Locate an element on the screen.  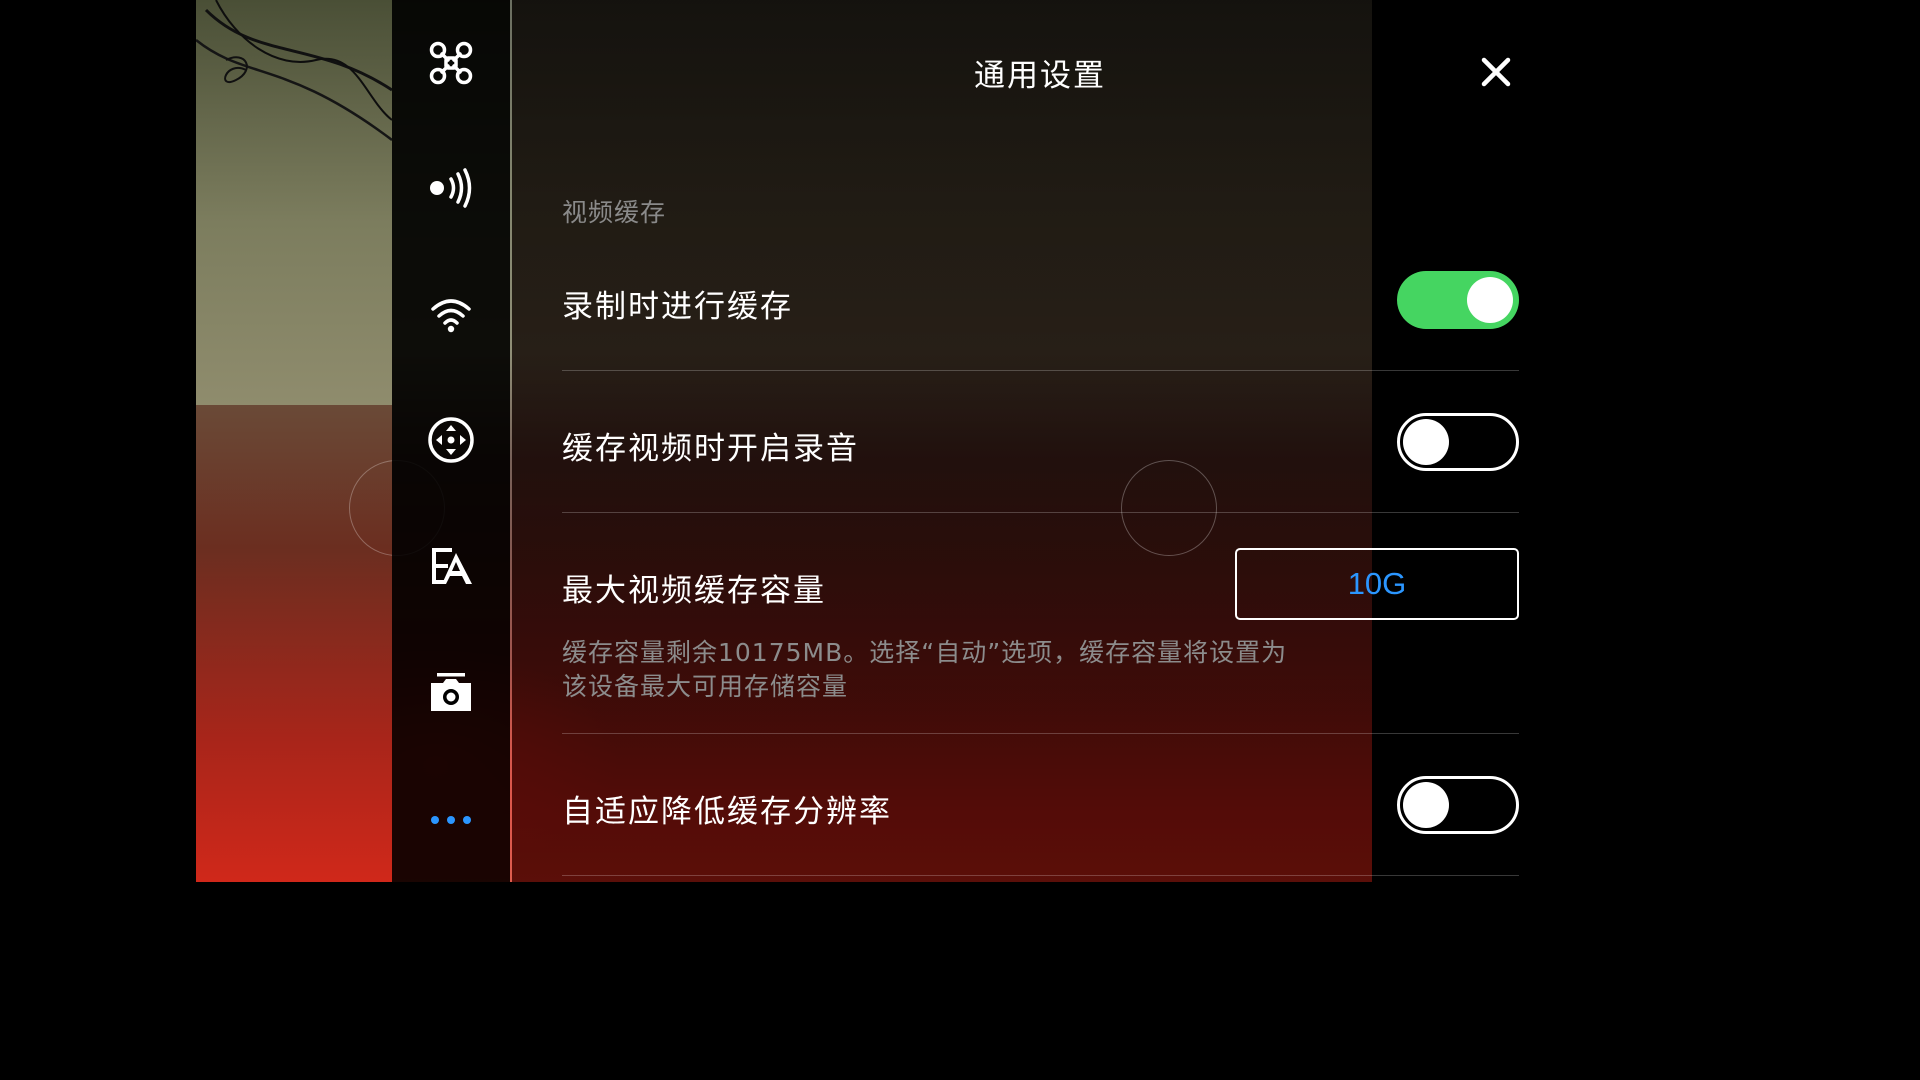
max-cache-select: 10G is located at coordinates (1377, 584).